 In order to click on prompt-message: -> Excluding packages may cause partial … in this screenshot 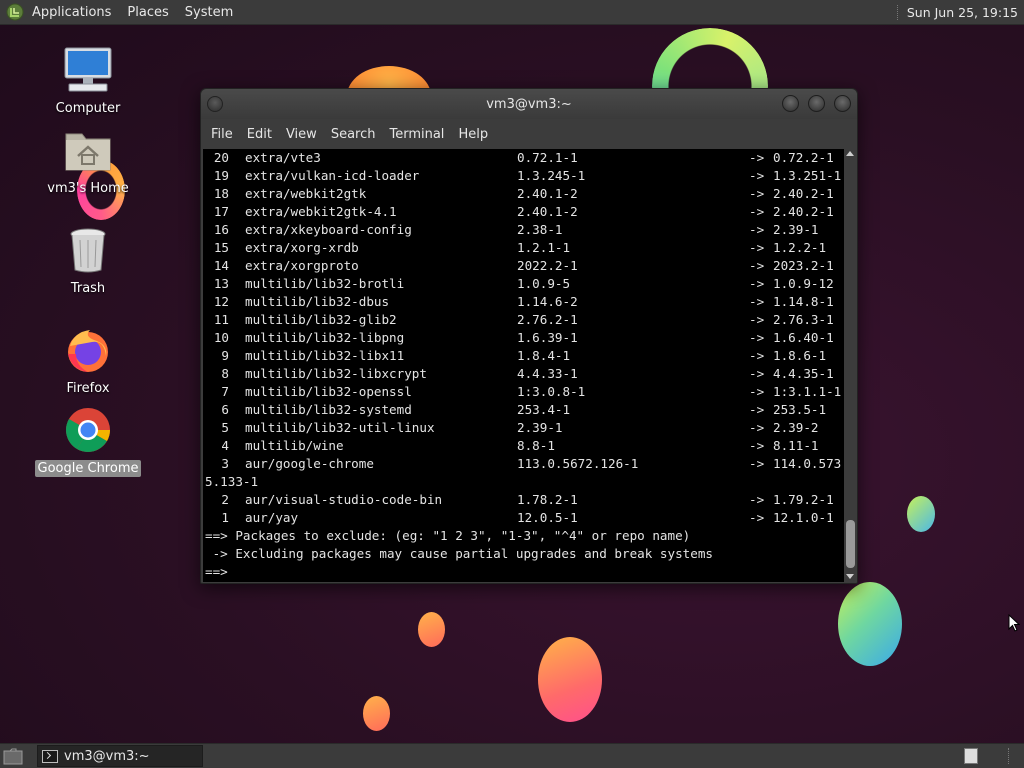, I will do `click(524, 554)`.